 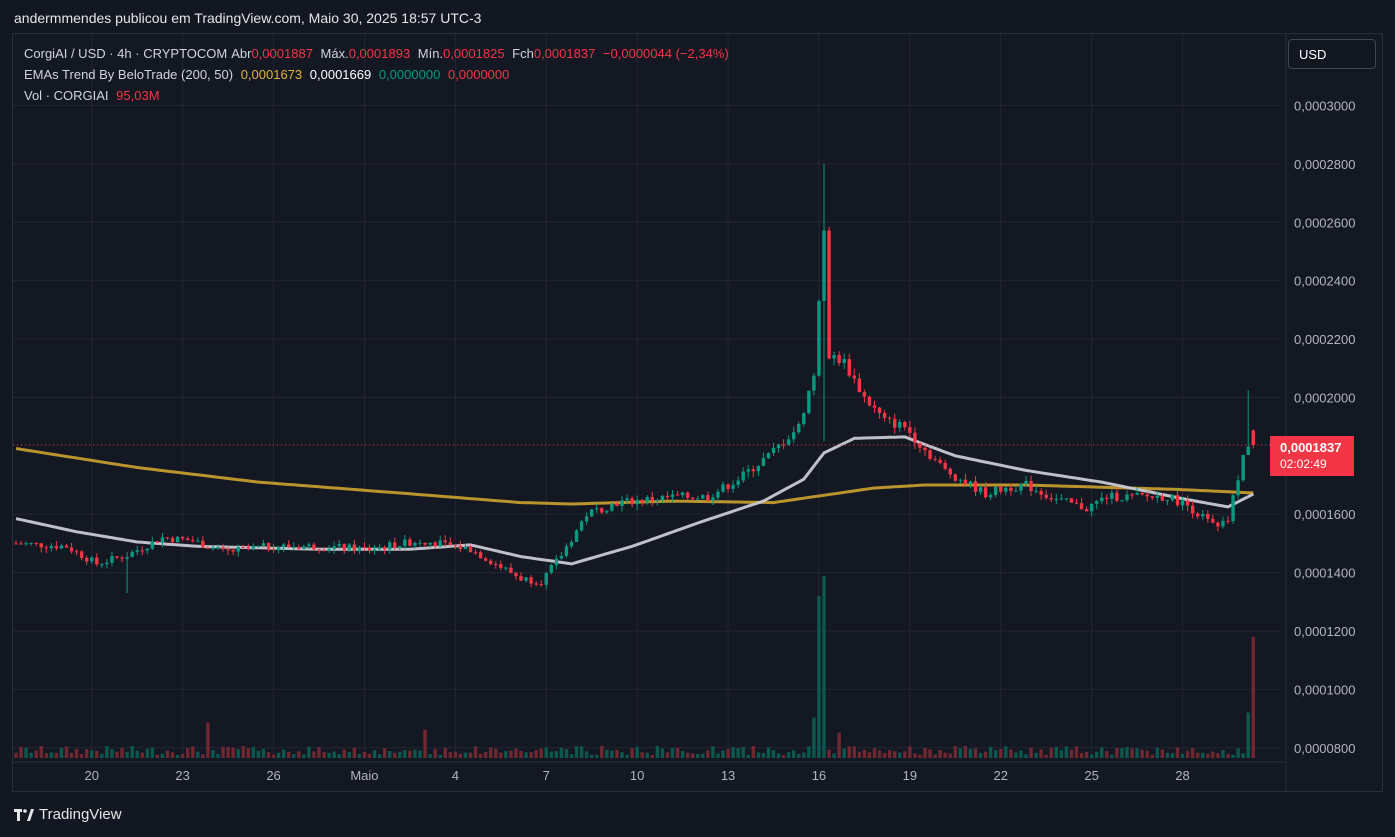 I want to click on legend-volume-line: Vol · CORGIAI 95,03M, so click(x=94, y=95).